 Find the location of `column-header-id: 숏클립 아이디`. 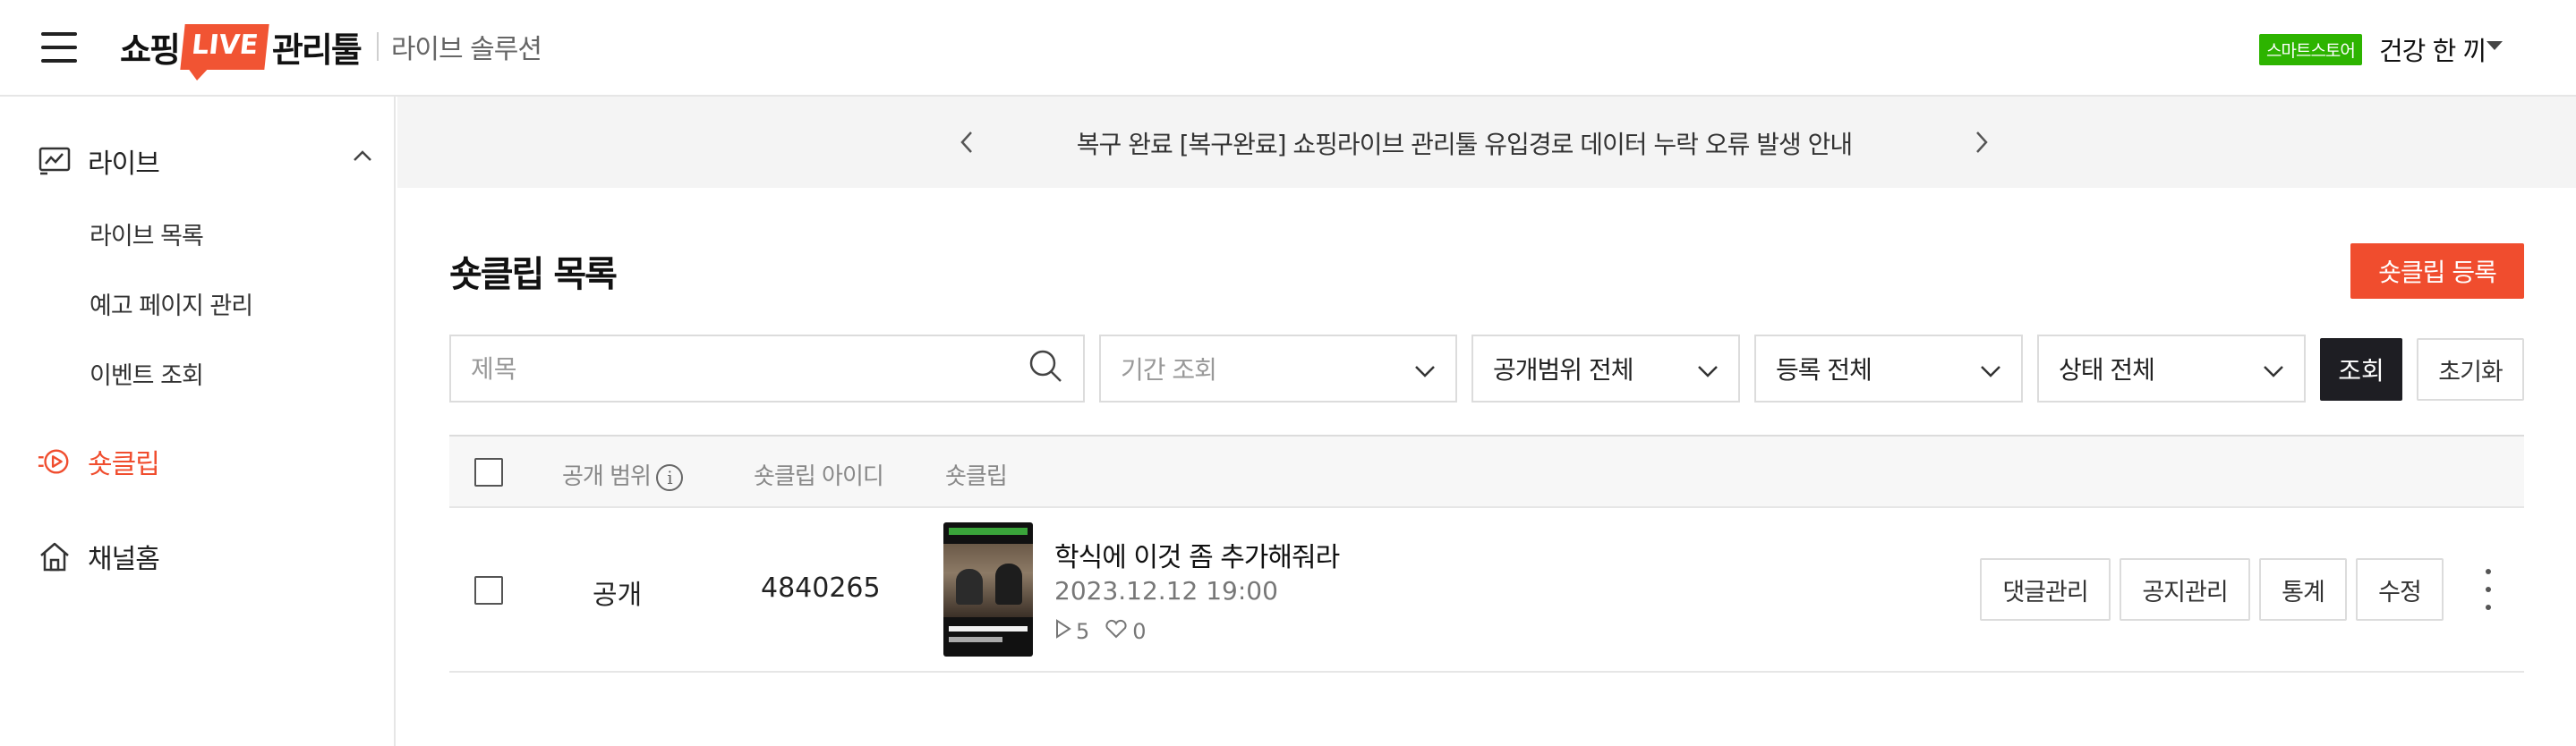

column-header-id: 숏클립 아이디 is located at coordinates (819, 476).